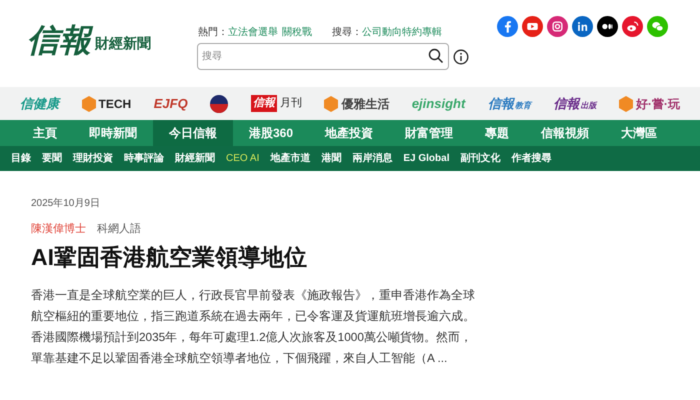 This screenshot has height=400, width=700. Describe the element at coordinates (21, 158) in the screenshot. I see `subnav-link: 目錄` at that location.